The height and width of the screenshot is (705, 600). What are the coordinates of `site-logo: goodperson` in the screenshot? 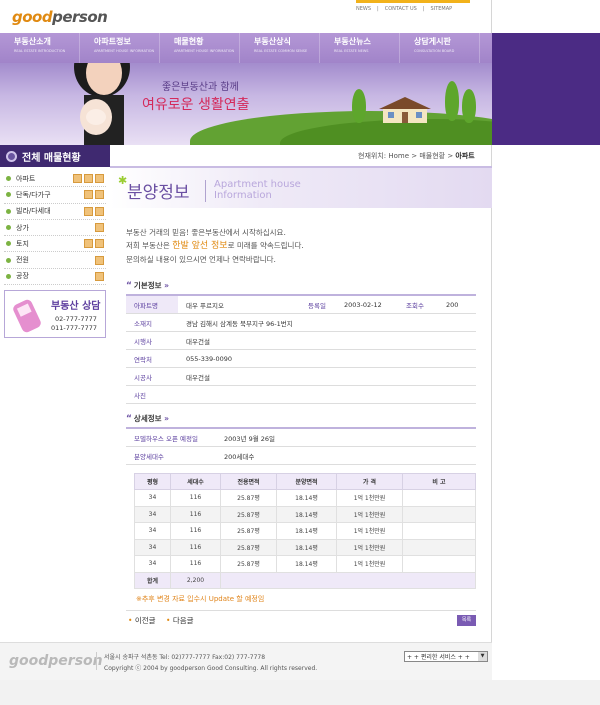 It's located at (60, 17).